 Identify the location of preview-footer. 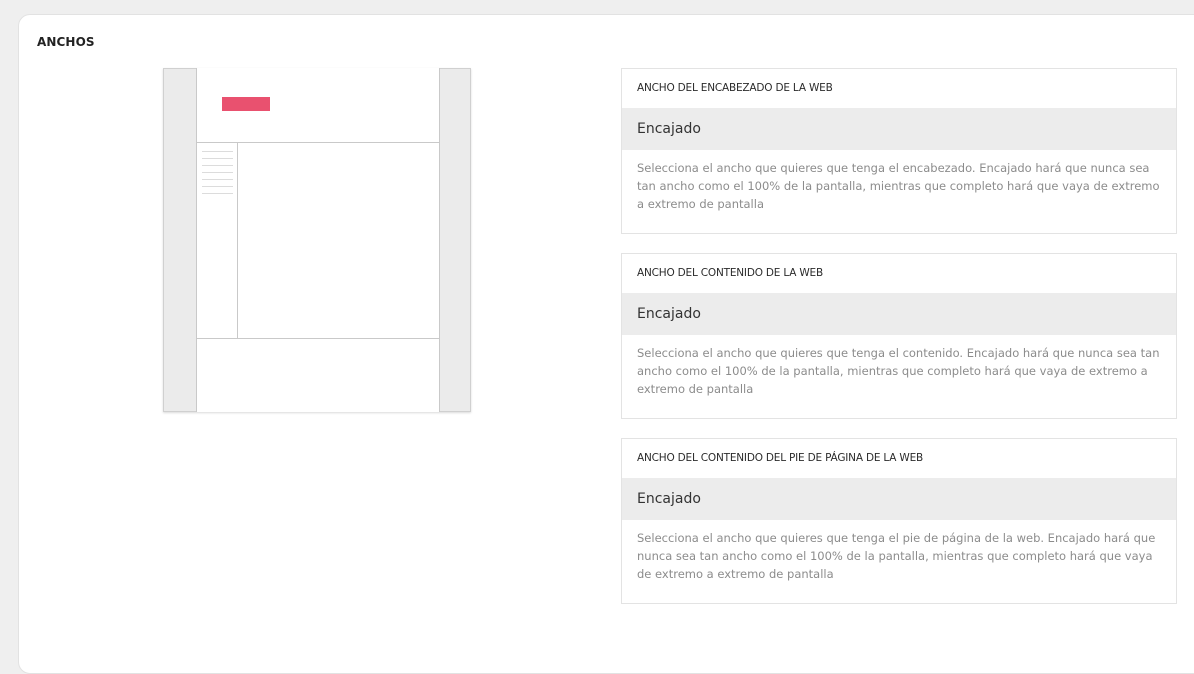
(318, 338).